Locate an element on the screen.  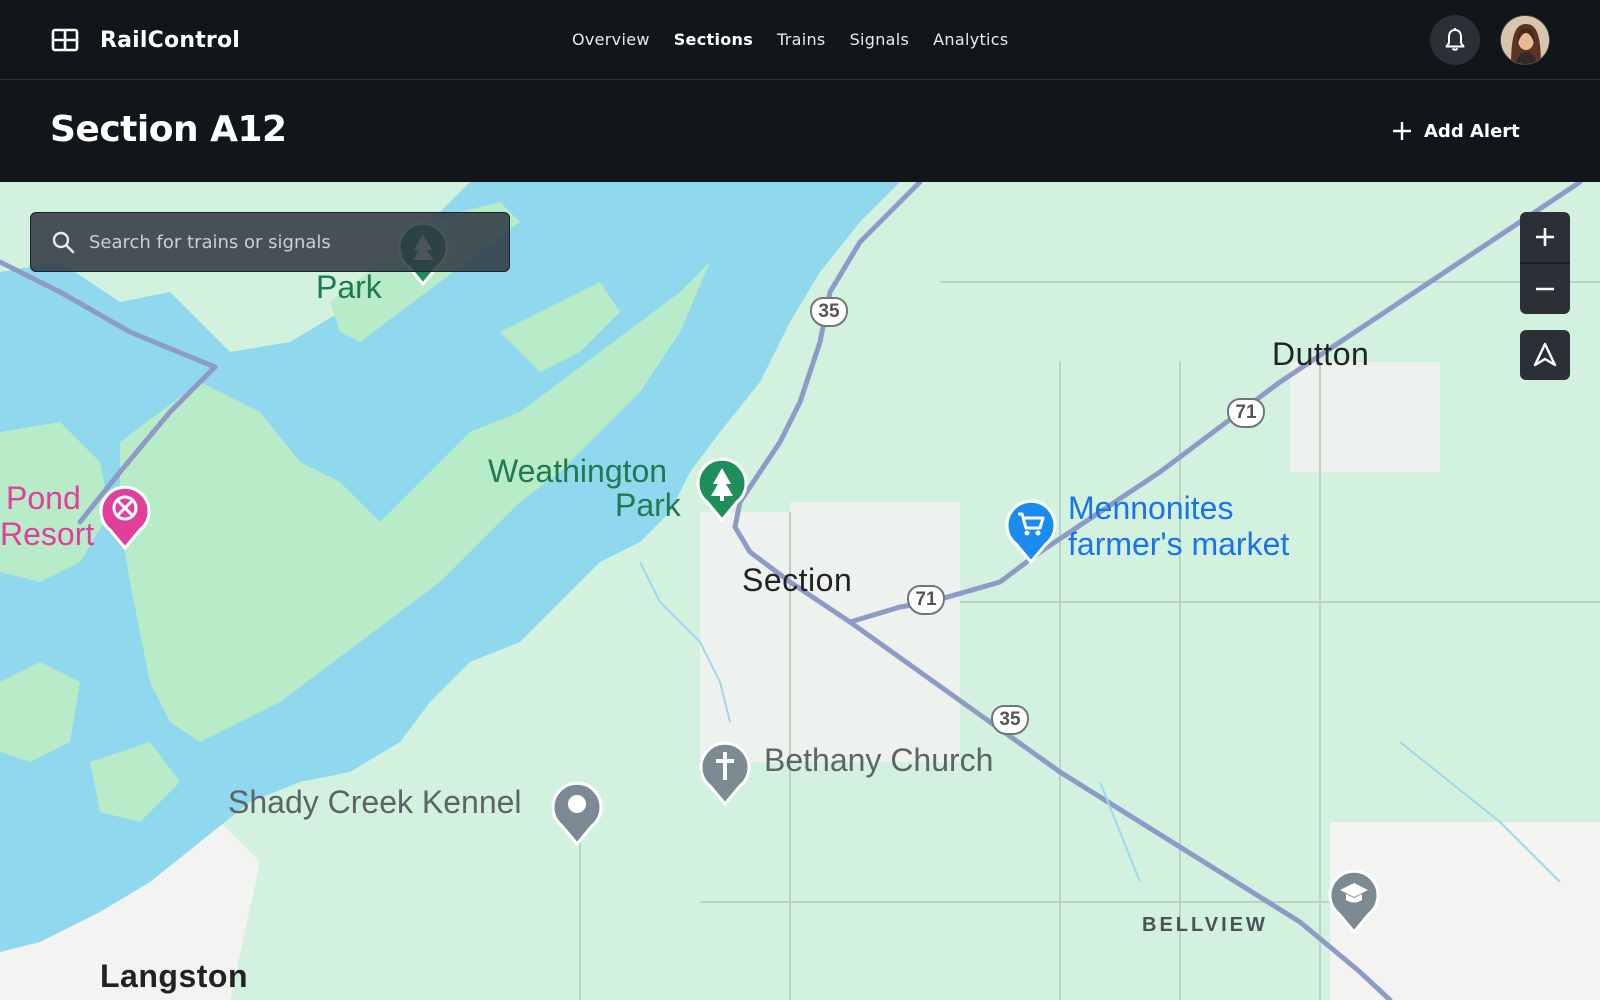
minus-icon is located at coordinates (1545, 289).